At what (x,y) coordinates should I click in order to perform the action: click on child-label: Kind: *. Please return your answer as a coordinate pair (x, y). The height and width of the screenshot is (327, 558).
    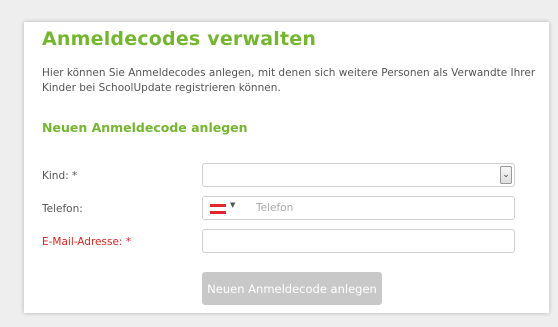
    Looking at the image, I should click on (60, 176).